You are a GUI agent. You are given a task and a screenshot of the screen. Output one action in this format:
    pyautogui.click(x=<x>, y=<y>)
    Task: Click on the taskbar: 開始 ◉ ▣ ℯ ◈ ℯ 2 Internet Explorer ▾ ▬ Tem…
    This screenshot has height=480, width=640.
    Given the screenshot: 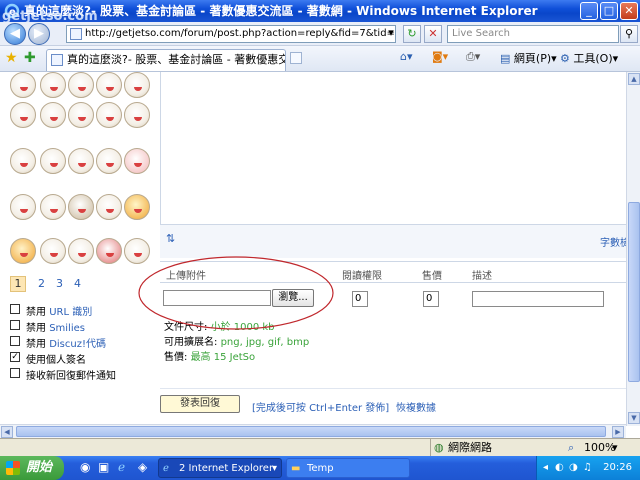 What is the action you would take?
    pyautogui.click(x=320, y=468)
    